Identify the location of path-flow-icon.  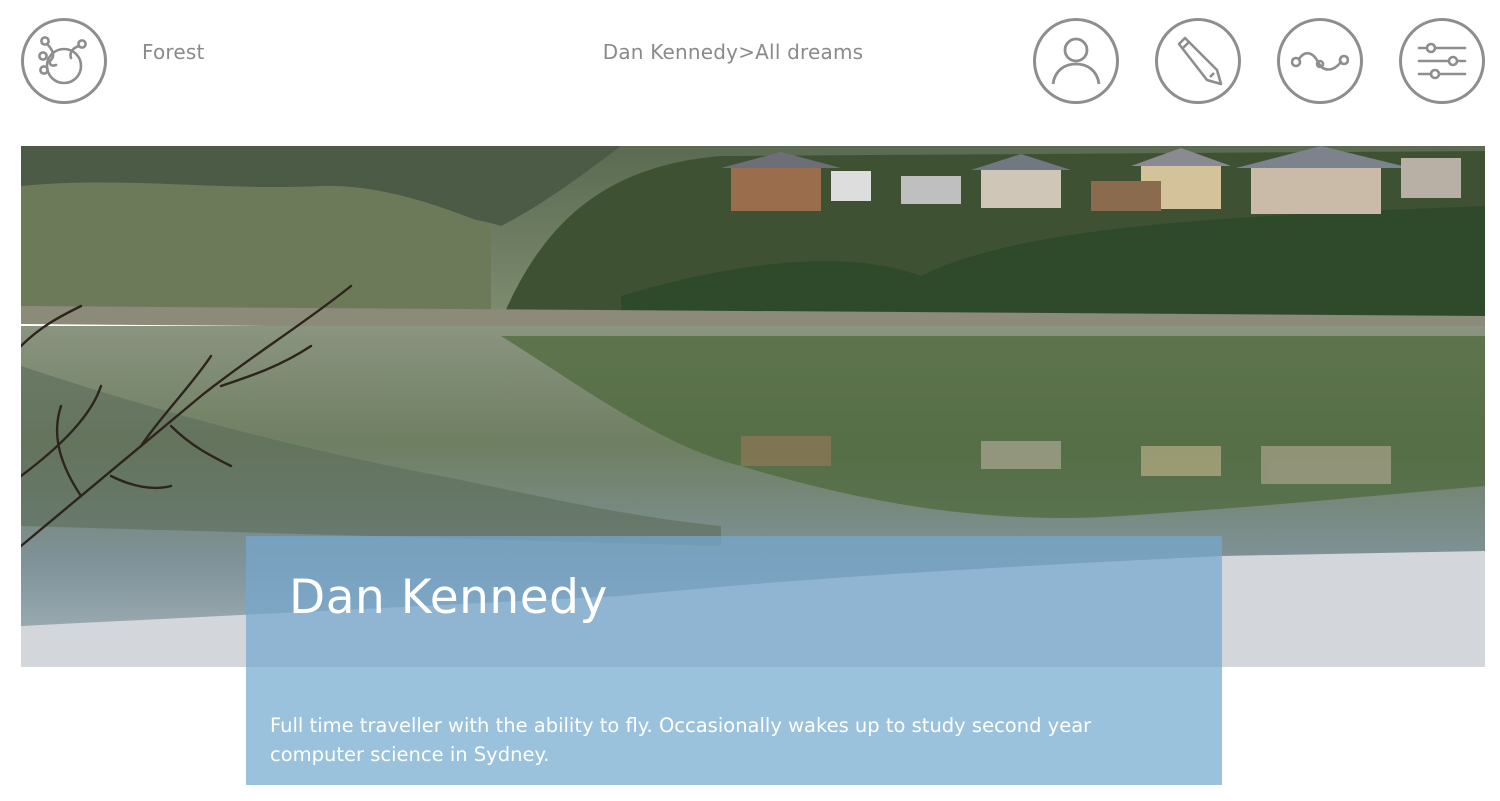
(1320, 61).